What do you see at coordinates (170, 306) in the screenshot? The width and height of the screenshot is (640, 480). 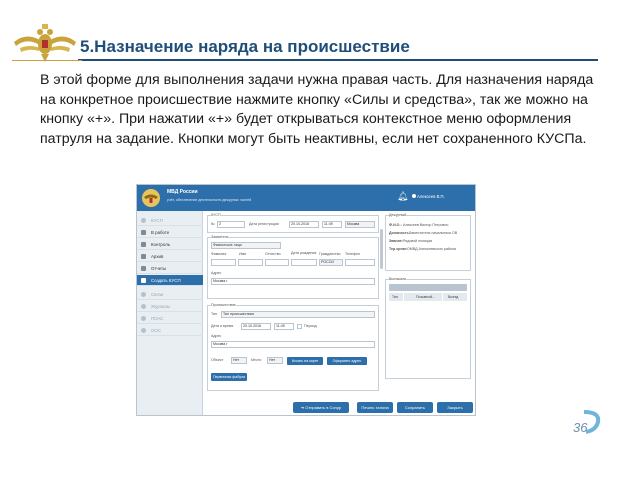 I see `sidebar-item-journals: Журналы` at bounding box center [170, 306].